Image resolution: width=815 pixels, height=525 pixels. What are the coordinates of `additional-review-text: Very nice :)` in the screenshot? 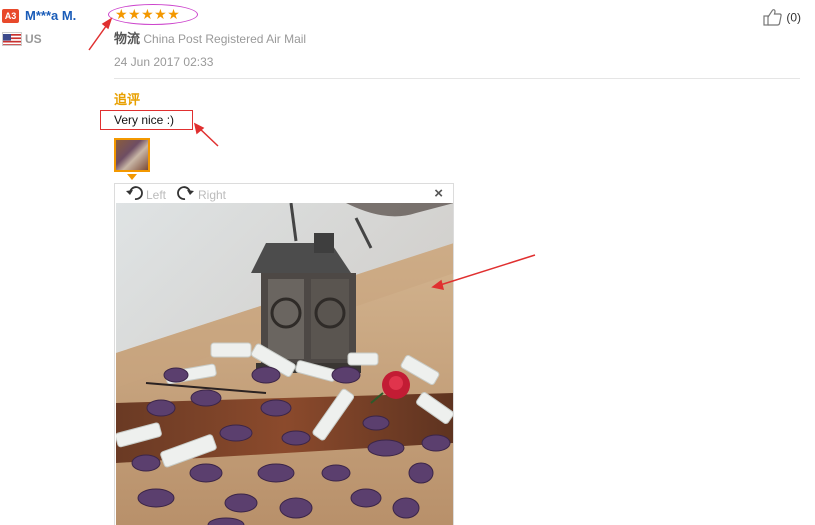 It's located at (144, 120).